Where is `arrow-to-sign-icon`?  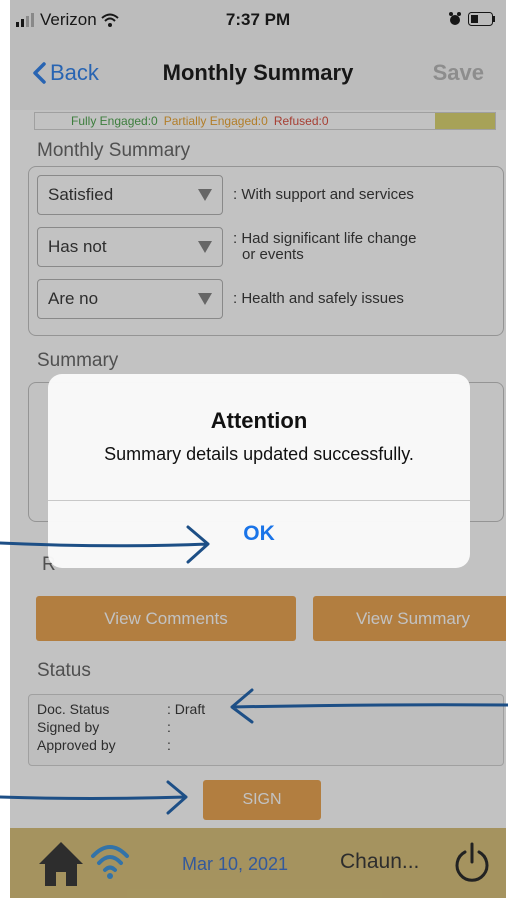
arrow-to-sign-icon is located at coordinates (94, 797).